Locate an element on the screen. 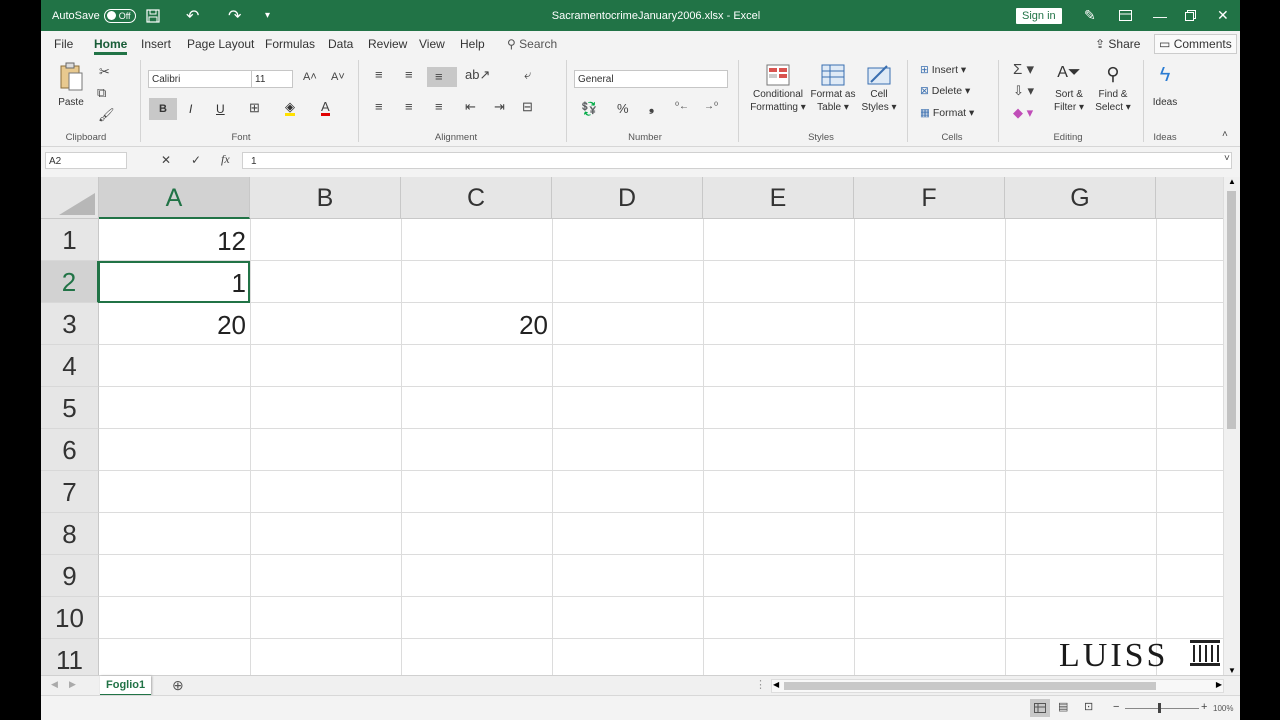 Image resolution: width=1280 pixels, height=720 pixels. format-painter-icon: 🖌 is located at coordinates (106, 114).